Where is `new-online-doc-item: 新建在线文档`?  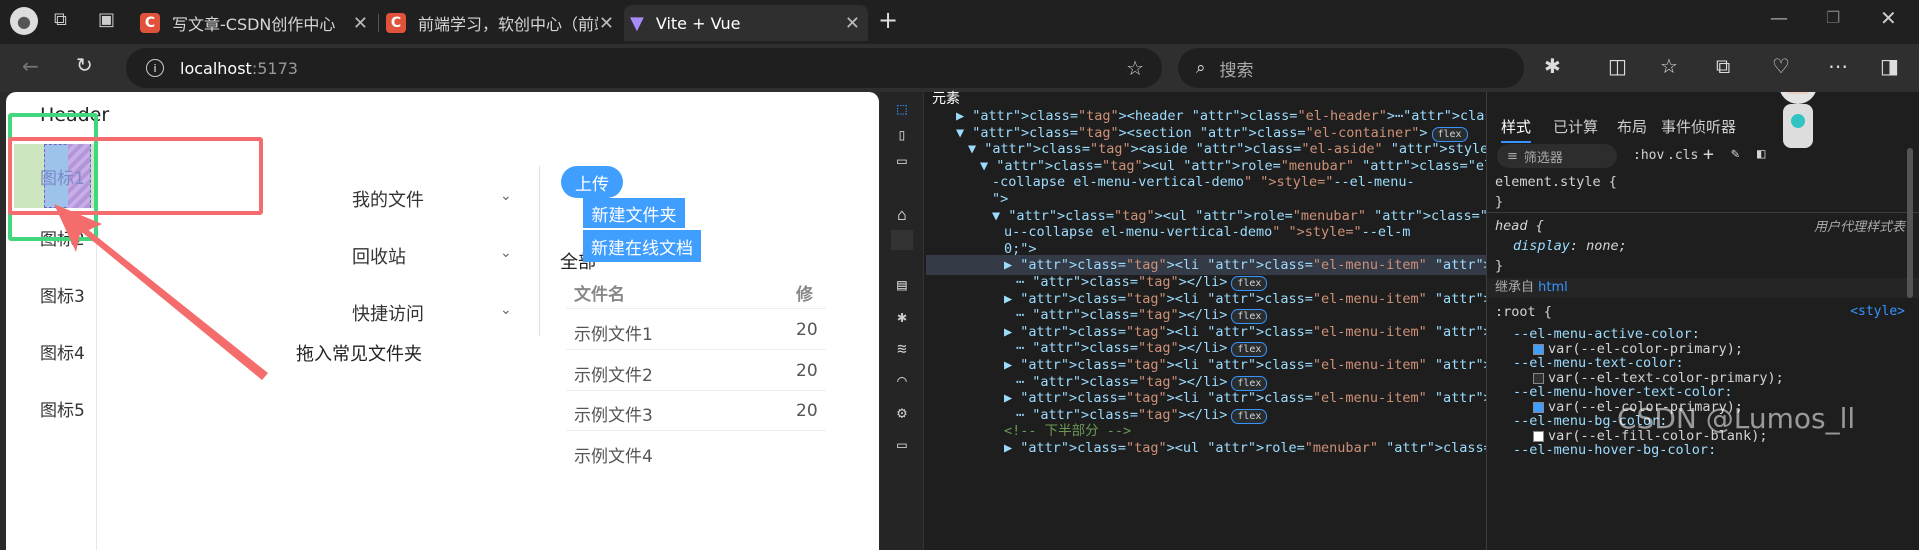
new-online-doc-item: 新建在线文档 is located at coordinates (642, 246).